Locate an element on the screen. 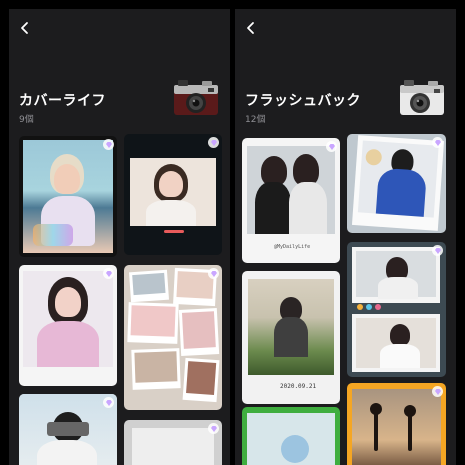 Image resolution: width=465 pixels, height=465 pixels. item-count: 12個 is located at coordinates (255, 120).